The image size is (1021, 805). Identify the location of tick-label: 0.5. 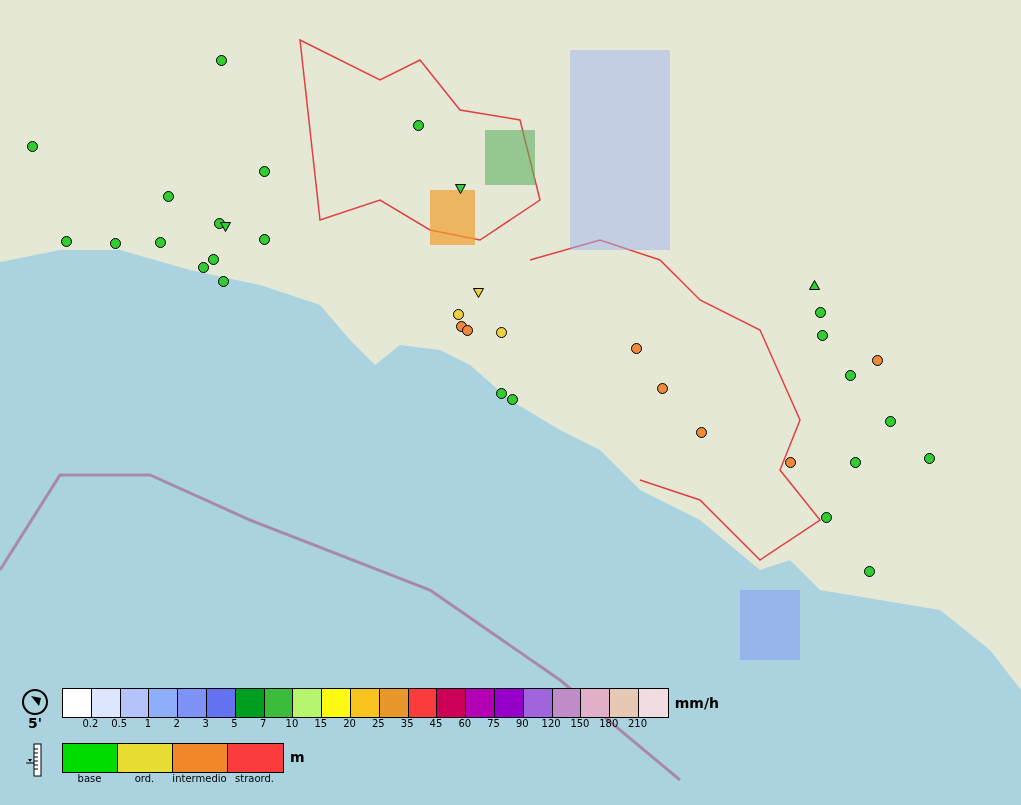
(119, 724).